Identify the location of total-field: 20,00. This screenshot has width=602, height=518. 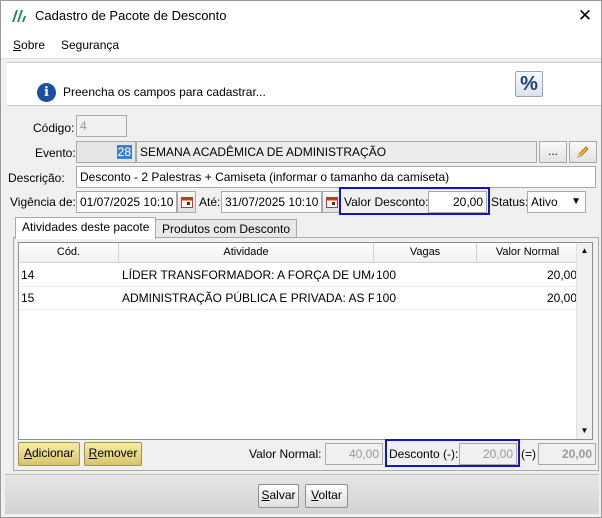
(567, 454).